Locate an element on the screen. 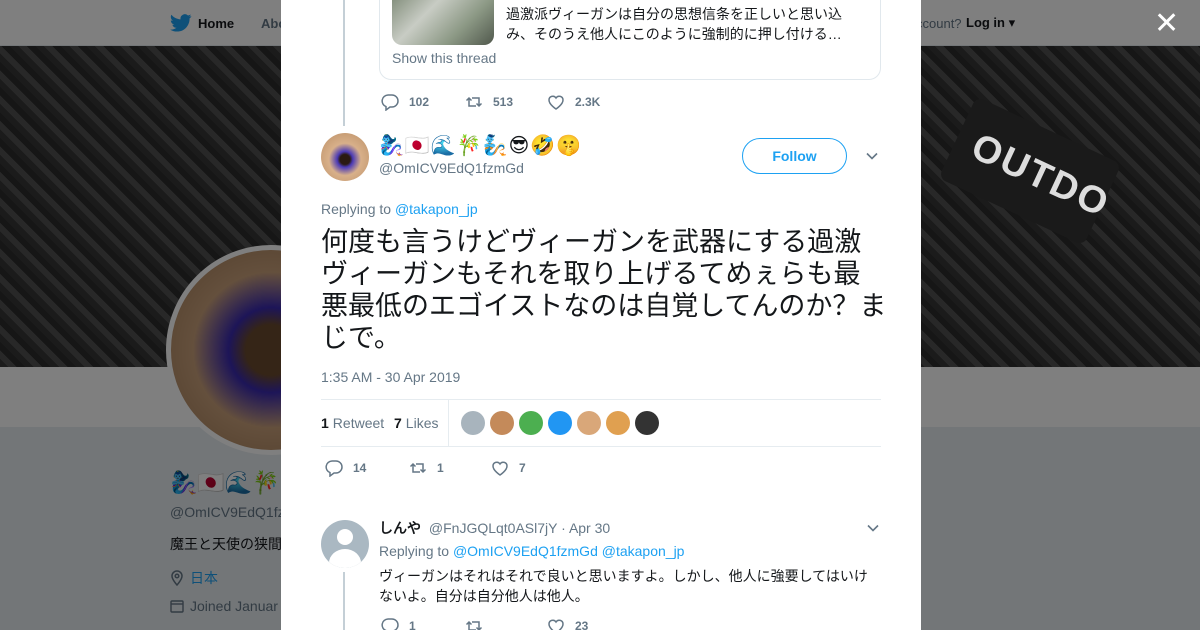 The image size is (1200, 630). stats-divider is located at coordinates (448, 423).